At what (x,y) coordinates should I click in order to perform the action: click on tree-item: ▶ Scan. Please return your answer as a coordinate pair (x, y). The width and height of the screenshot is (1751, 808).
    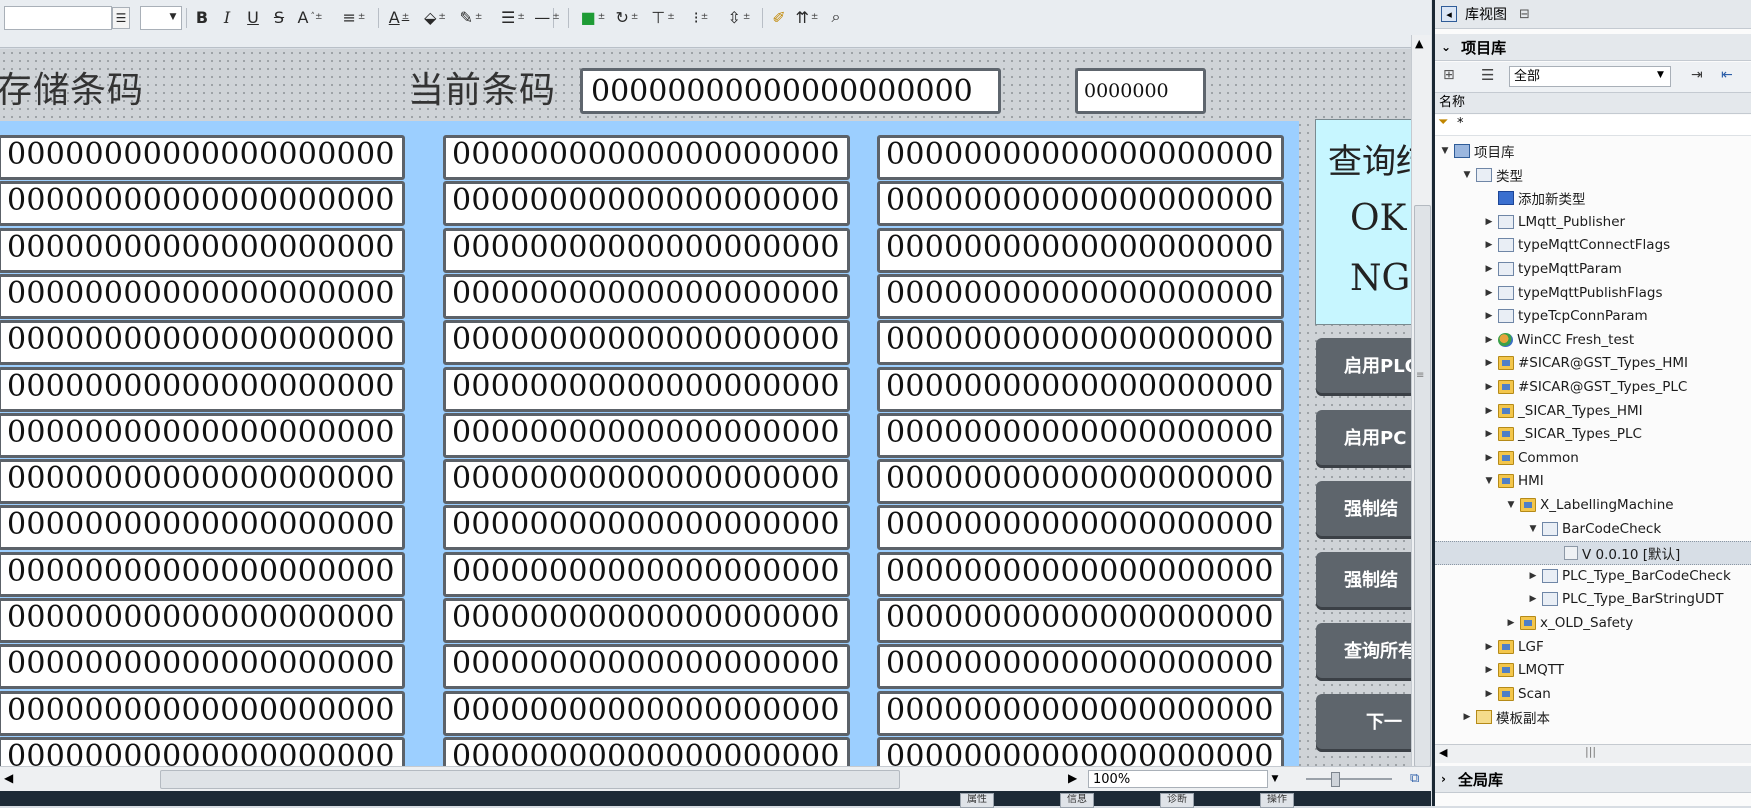
    Looking at the image, I should click on (1593, 694).